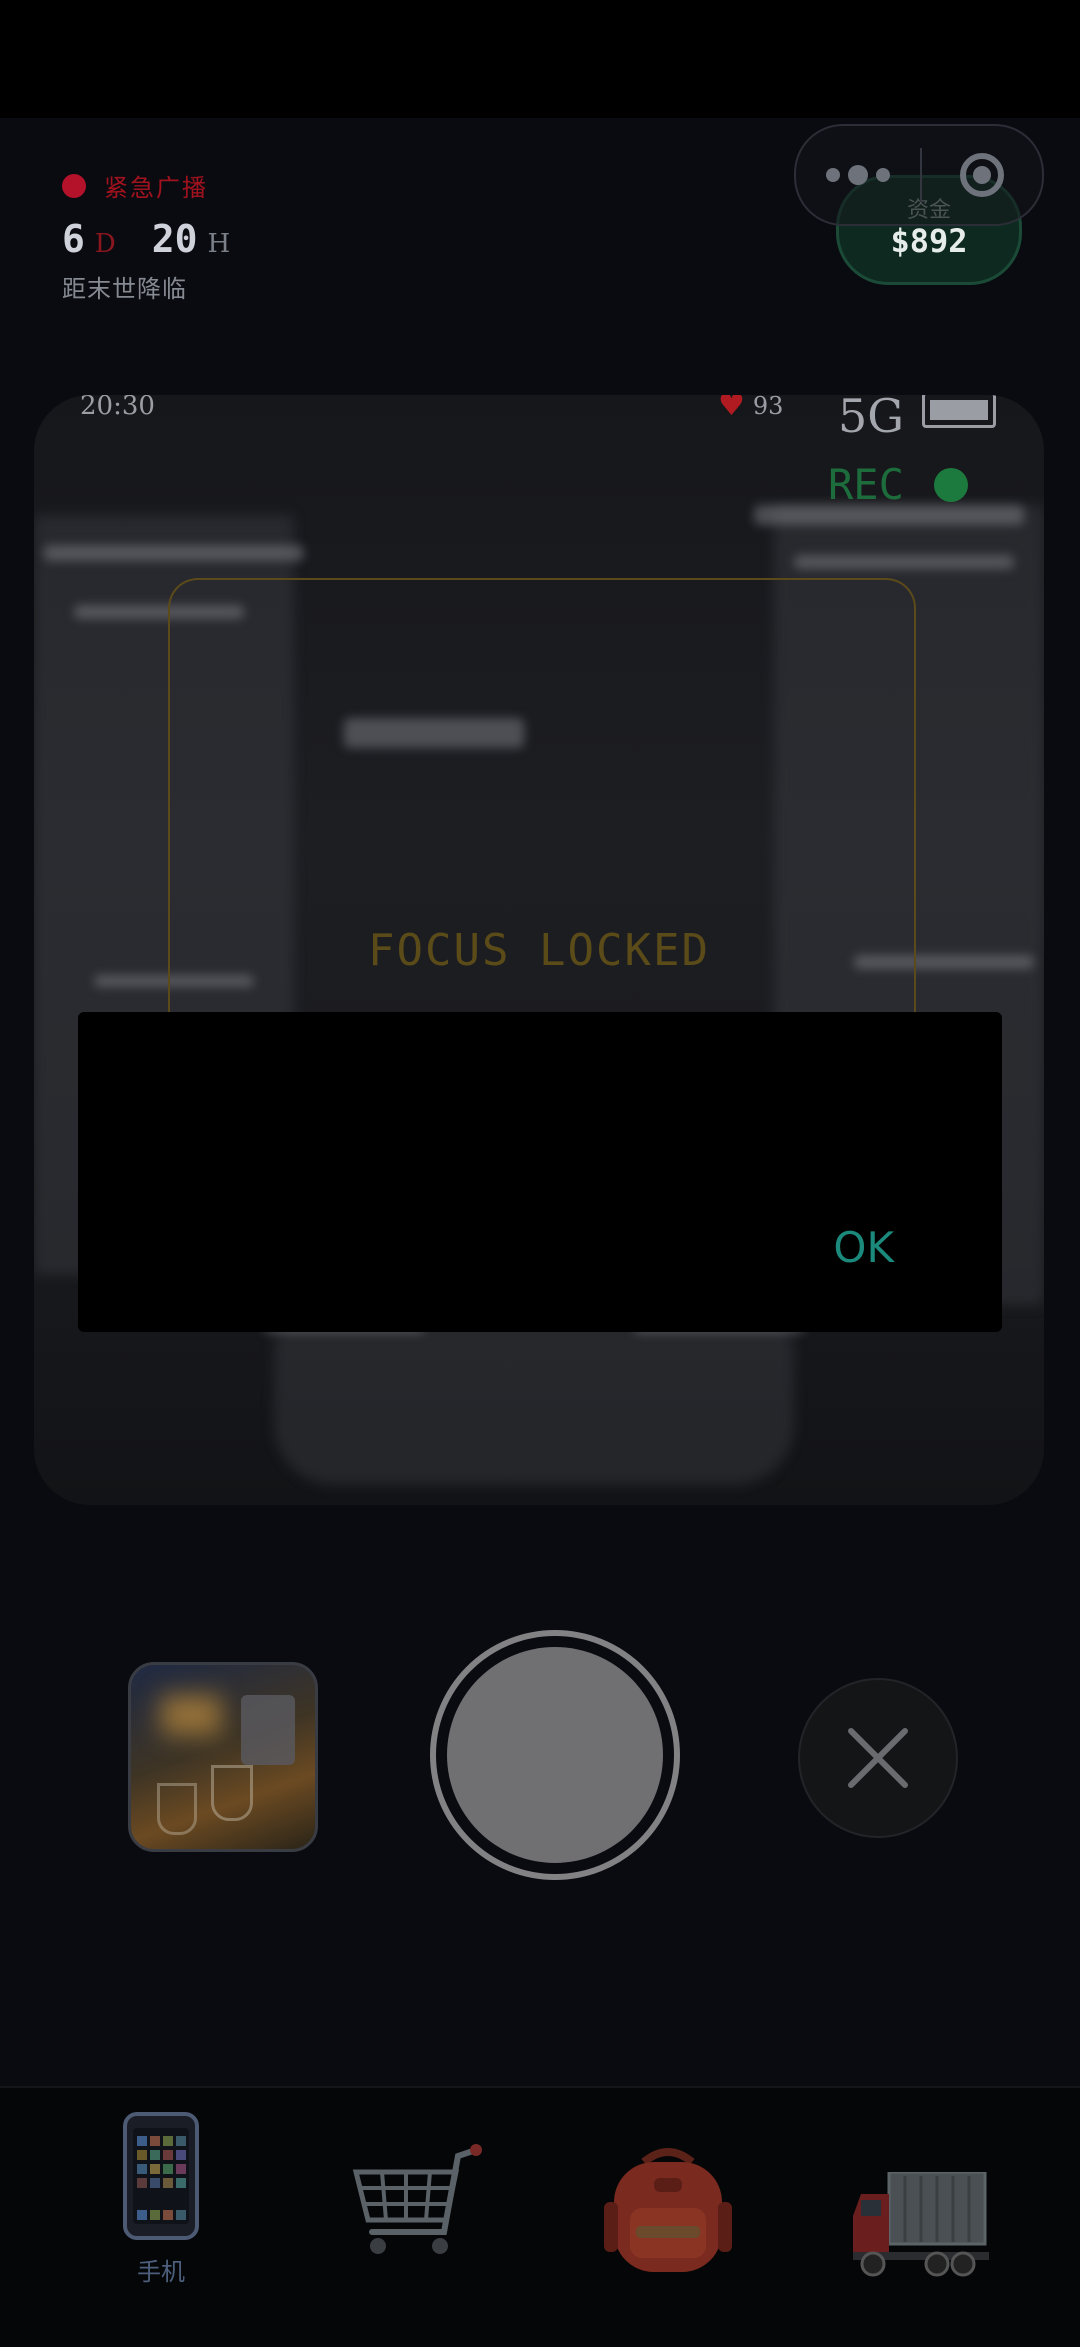 This screenshot has width=1080, height=2347. I want to click on truck-icon, so click(921, 2224).